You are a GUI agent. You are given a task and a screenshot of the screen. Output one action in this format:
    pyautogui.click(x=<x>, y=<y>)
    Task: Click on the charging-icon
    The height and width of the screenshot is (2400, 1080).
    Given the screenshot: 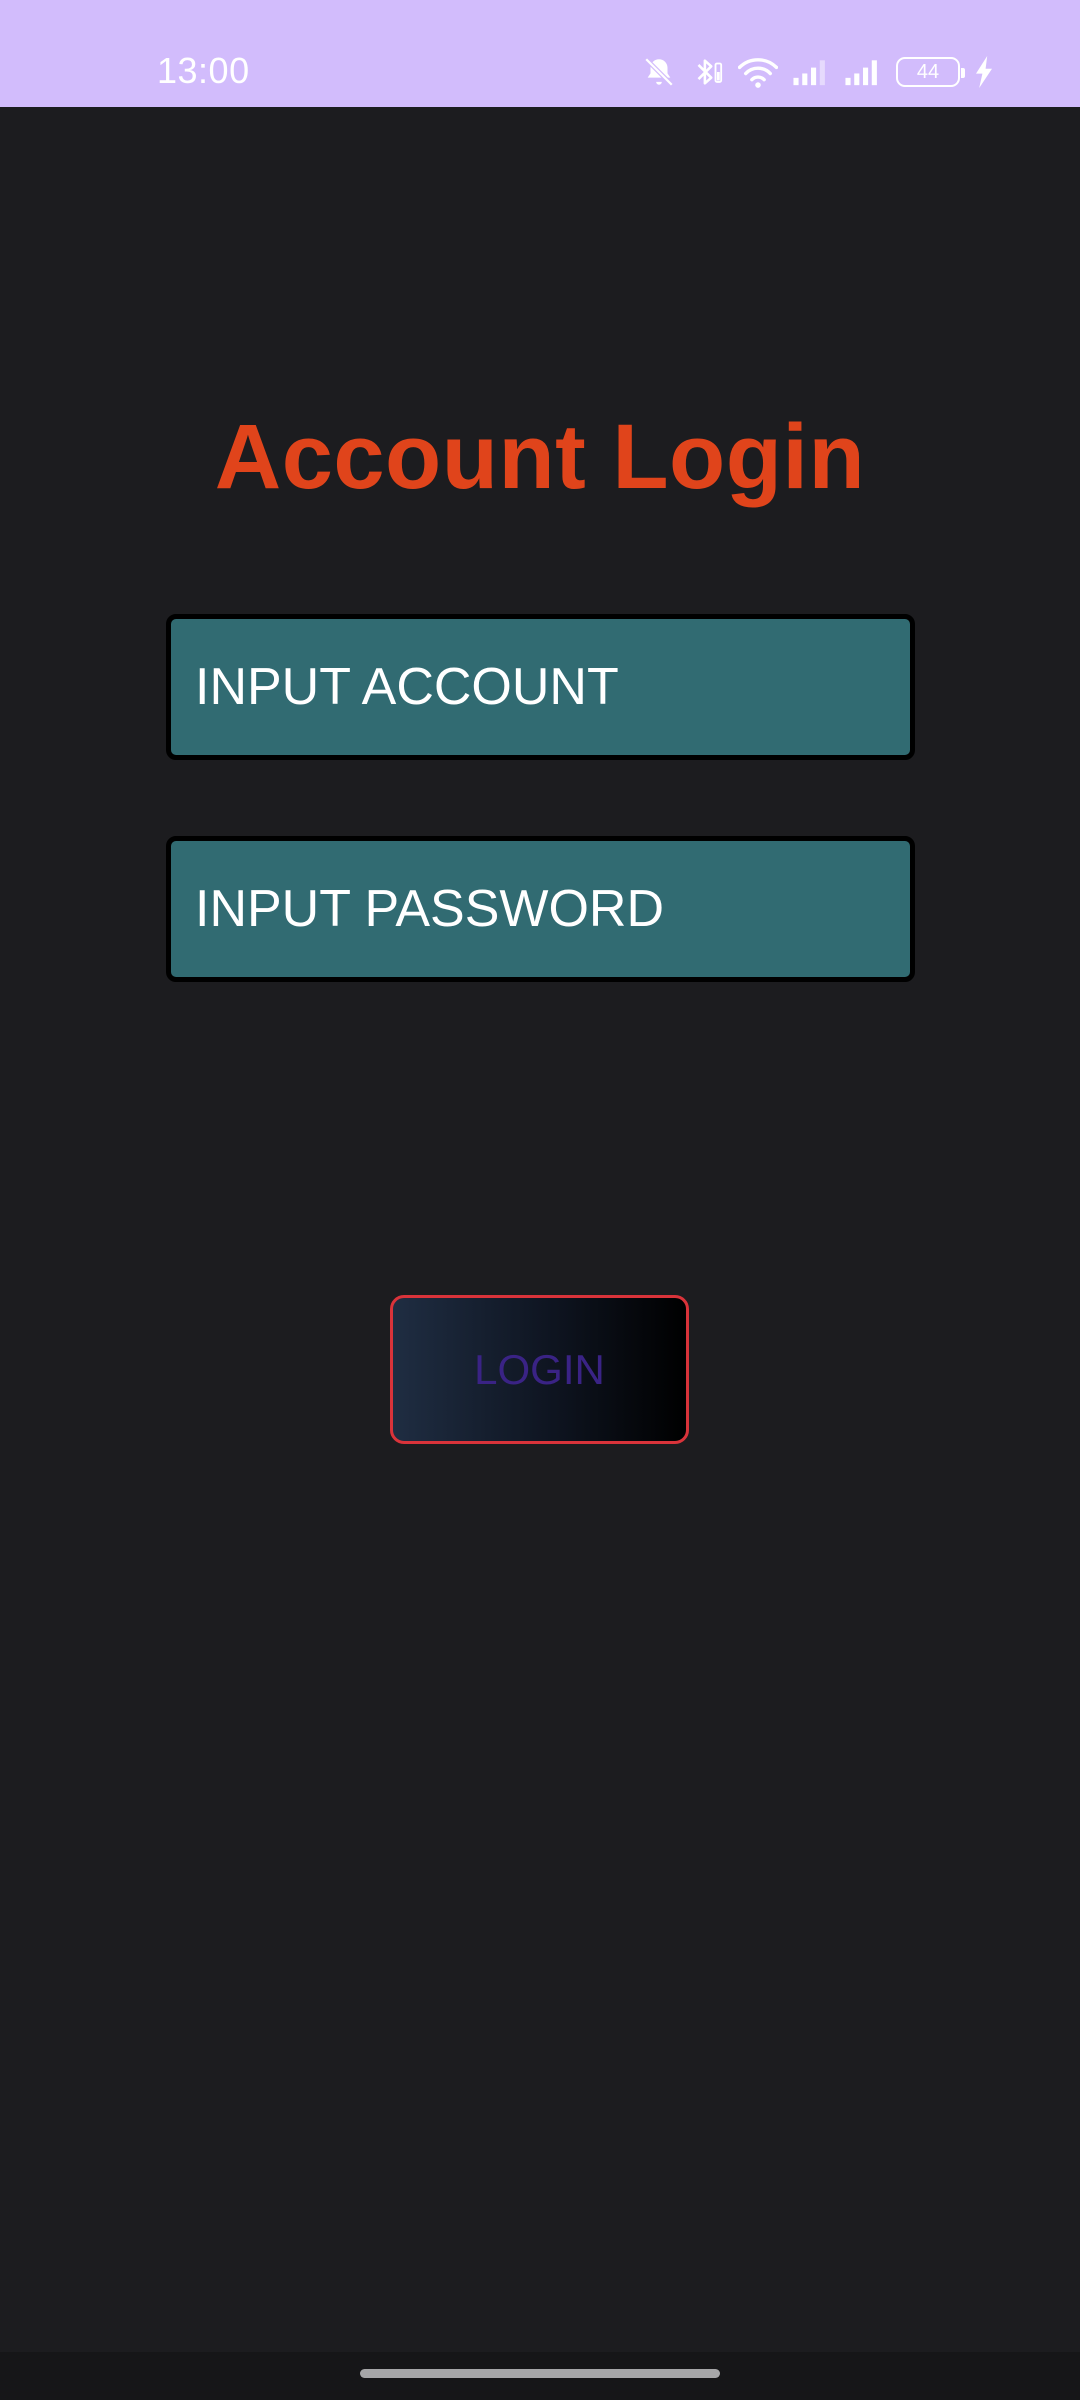 What is the action you would take?
    pyautogui.click(x=984, y=72)
    